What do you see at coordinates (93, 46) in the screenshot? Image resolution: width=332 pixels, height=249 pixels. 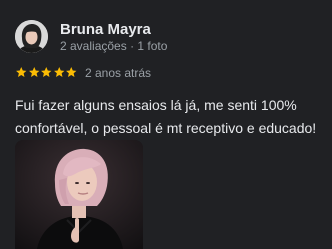 I see `review-count: 2 avaliações` at bounding box center [93, 46].